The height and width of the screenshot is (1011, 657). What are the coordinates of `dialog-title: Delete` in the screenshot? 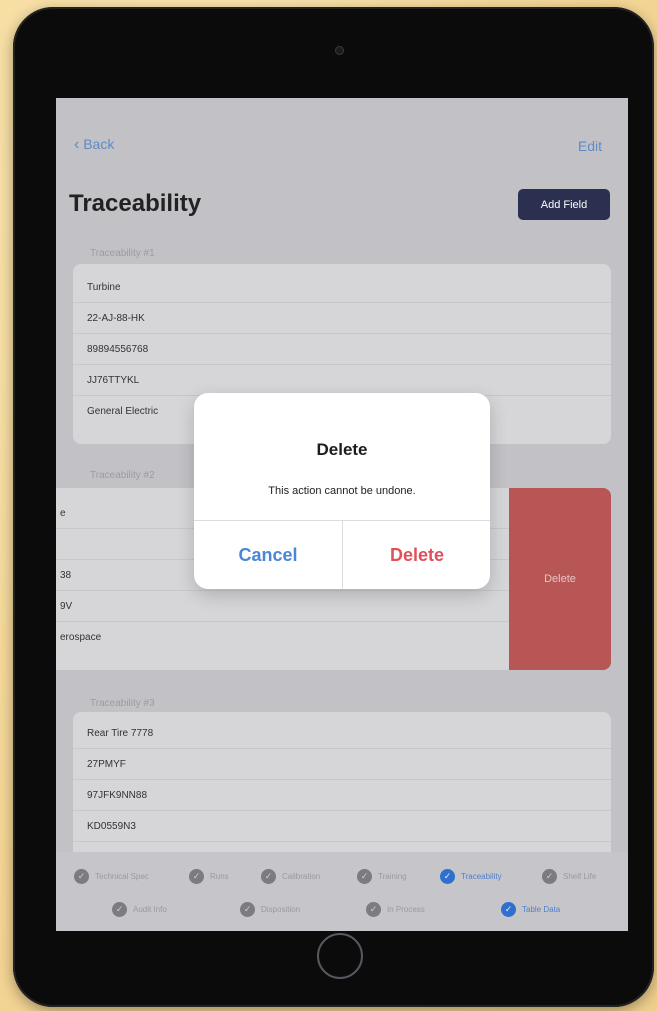 It's located at (342, 449).